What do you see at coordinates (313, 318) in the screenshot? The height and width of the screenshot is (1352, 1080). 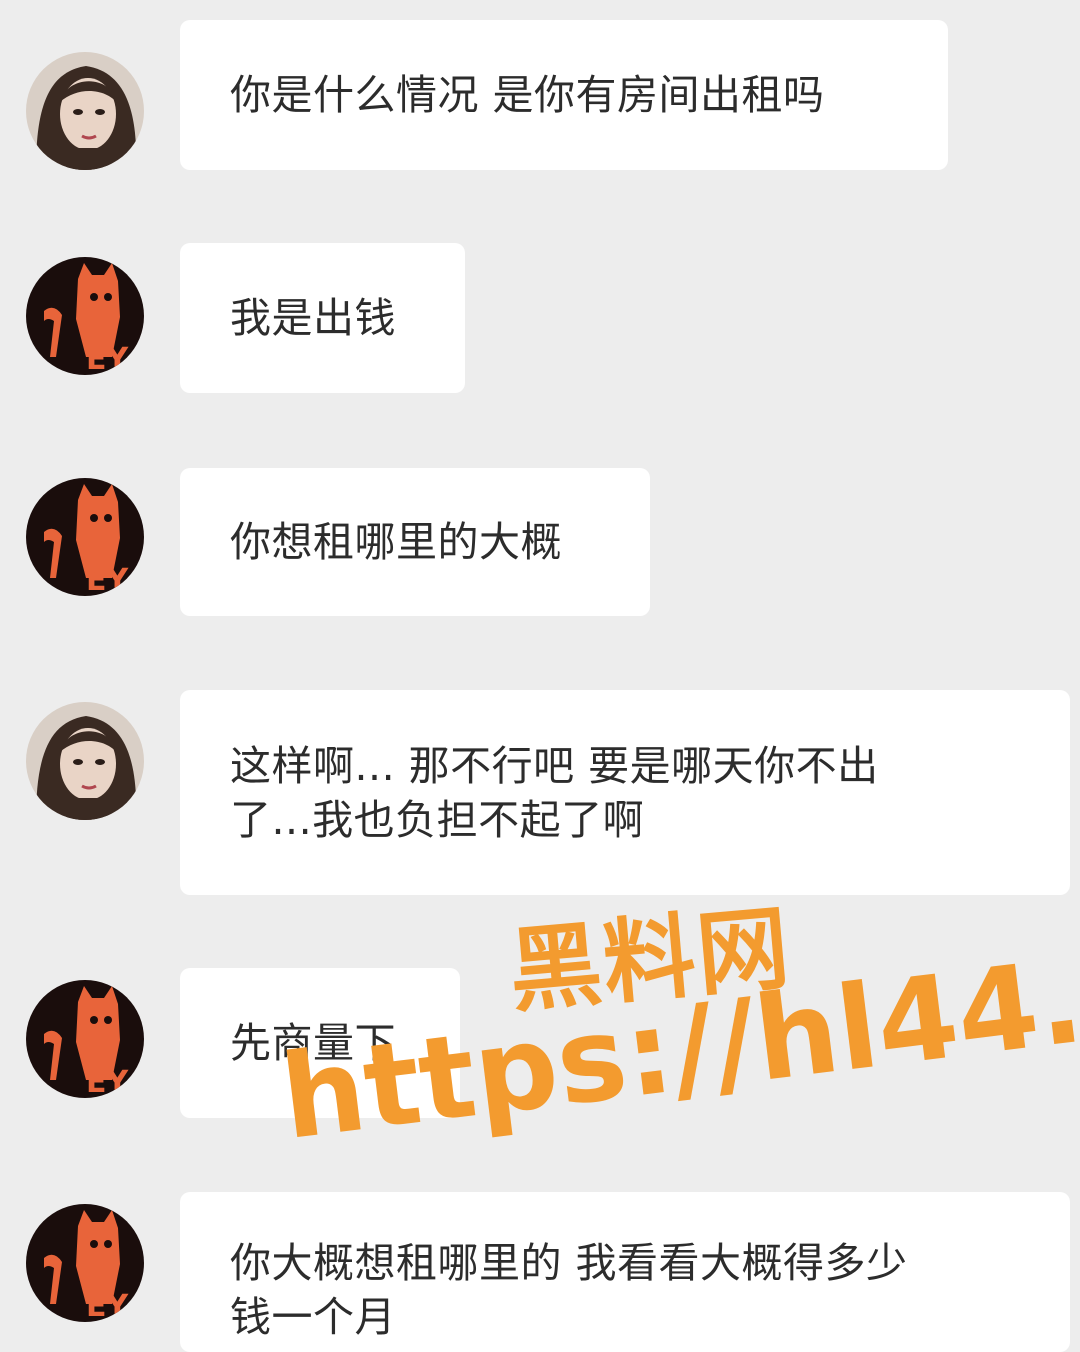 I see `message-text: 我是出钱` at bounding box center [313, 318].